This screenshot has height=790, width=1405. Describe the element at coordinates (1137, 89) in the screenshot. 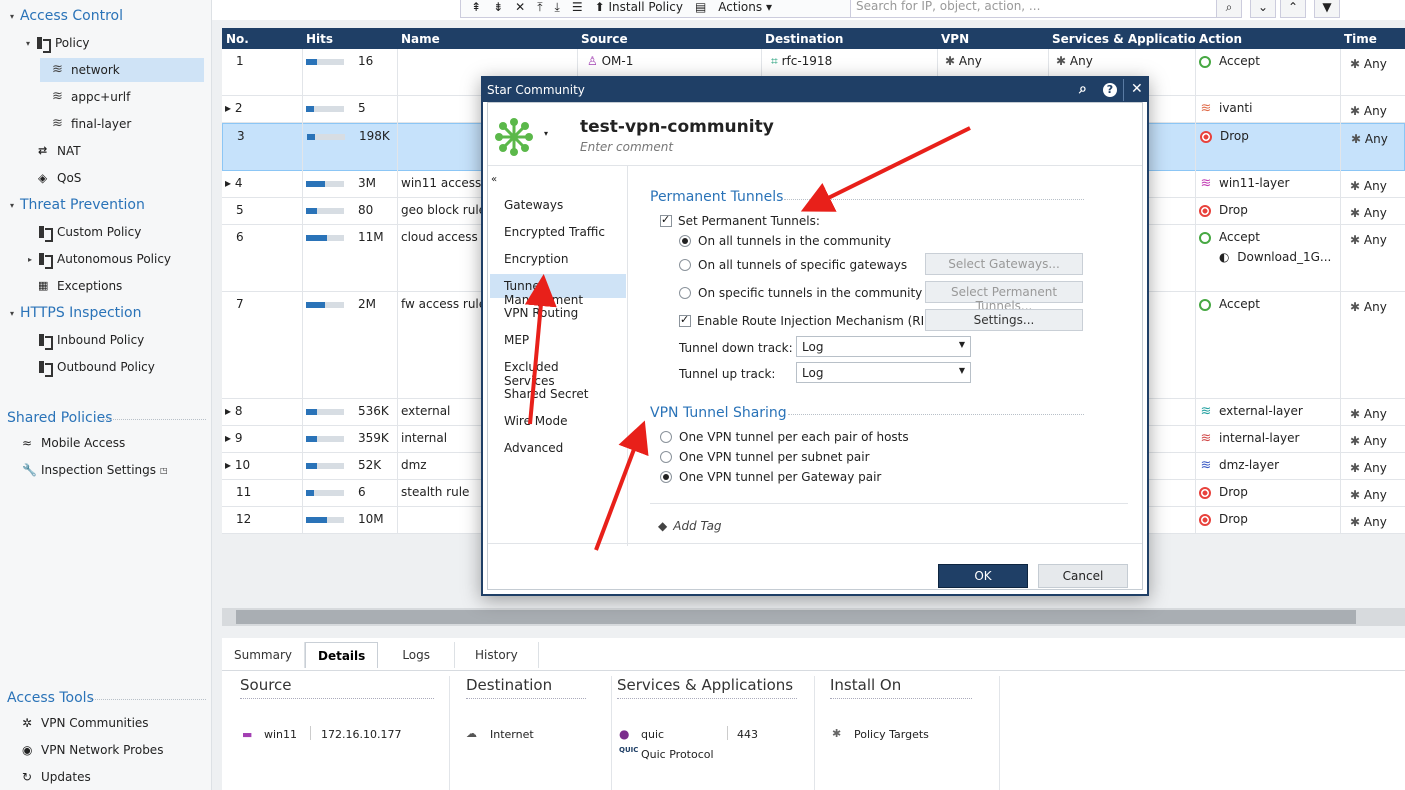

I see `close-icon: ✕` at that location.